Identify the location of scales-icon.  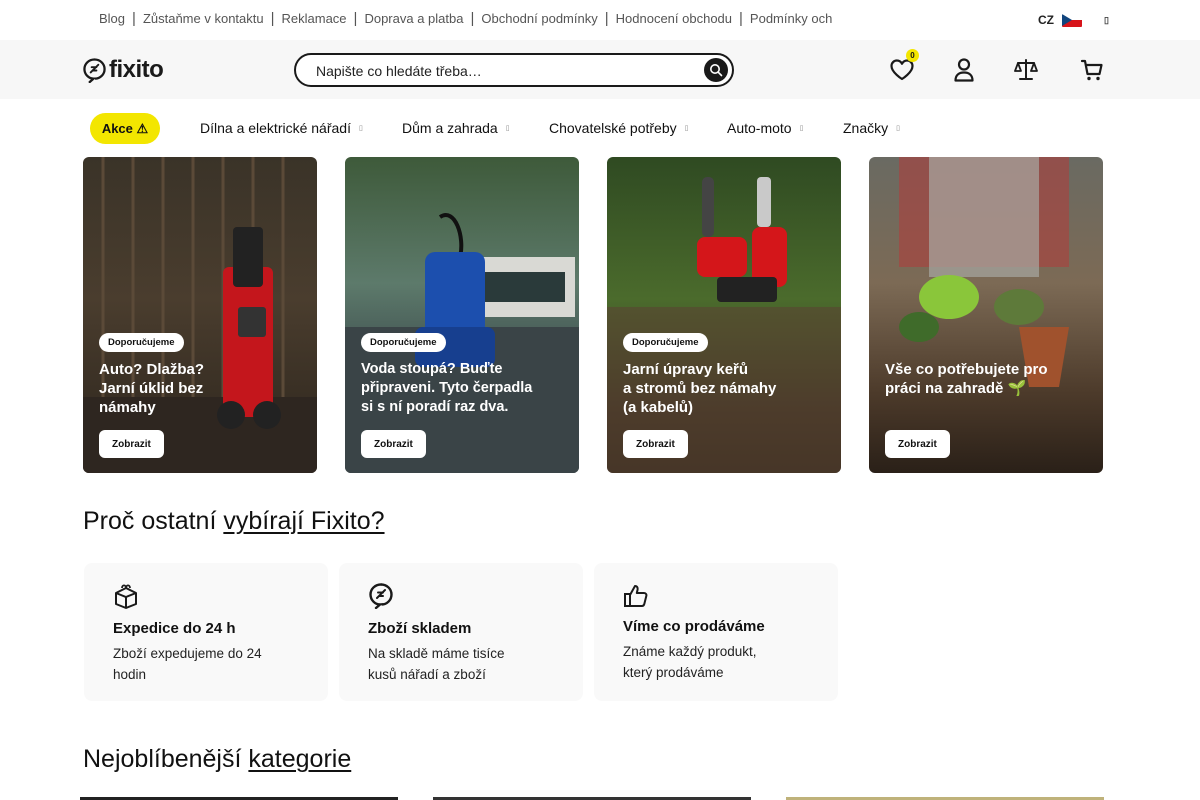
(1026, 69).